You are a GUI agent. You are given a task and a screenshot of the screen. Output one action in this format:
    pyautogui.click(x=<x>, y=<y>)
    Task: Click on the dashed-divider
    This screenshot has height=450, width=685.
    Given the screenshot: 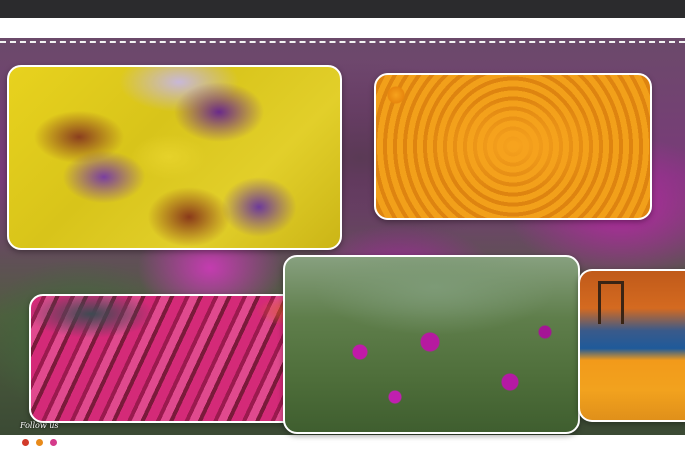 What is the action you would take?
    pyautogui.click(x=342, y=42)
    